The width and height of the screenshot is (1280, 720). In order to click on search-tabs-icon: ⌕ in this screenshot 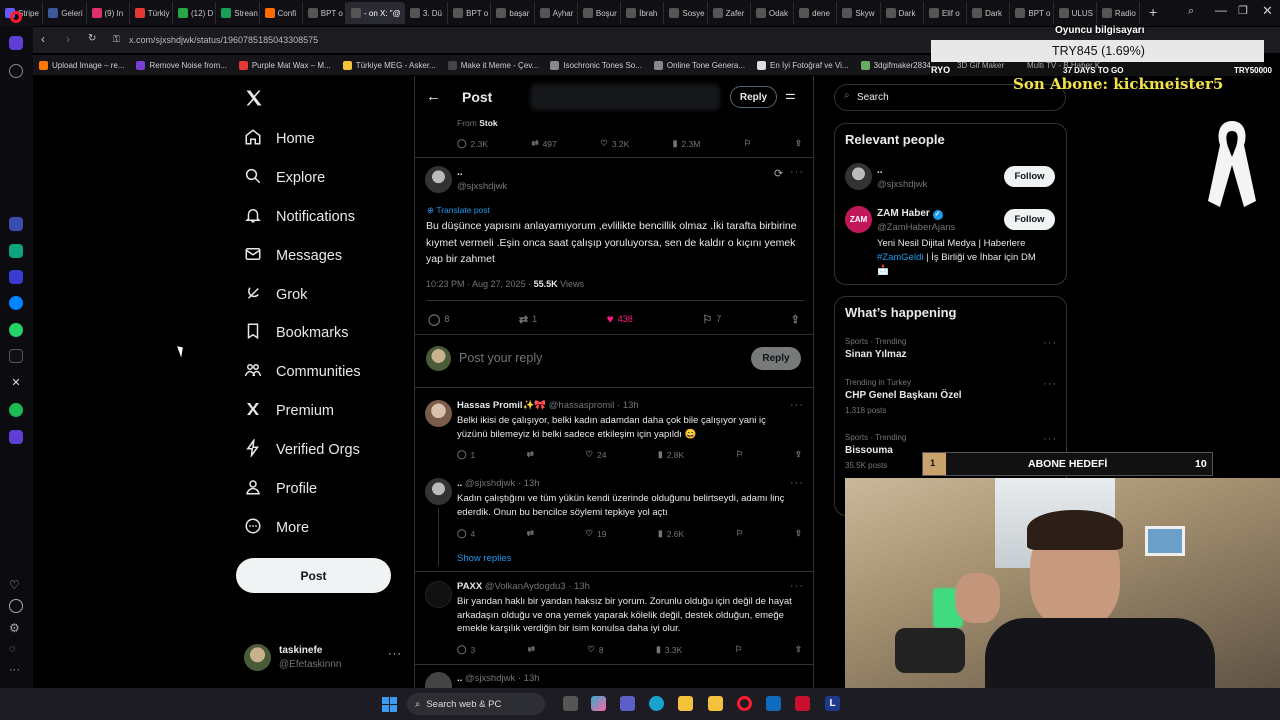, I will do `click(1191, 11)`.